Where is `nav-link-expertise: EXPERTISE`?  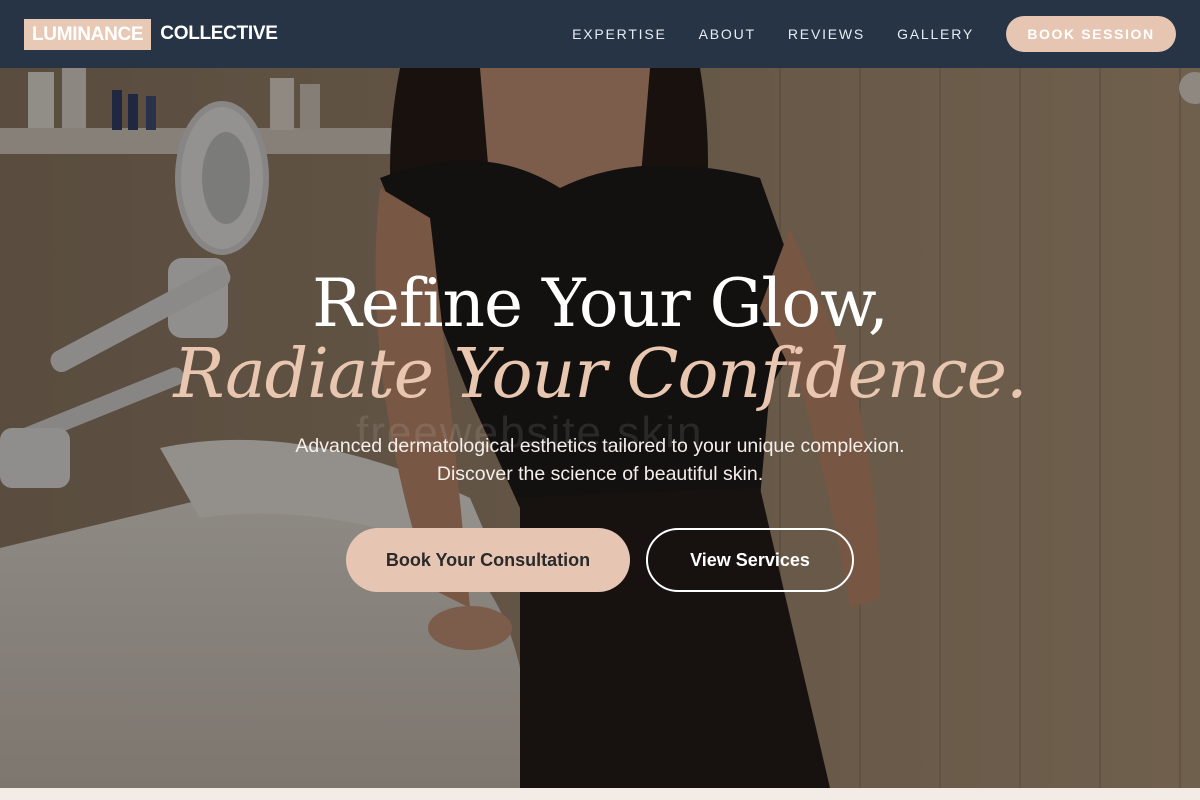
nav-link-expertise: EXPERTISE is located at coordinates (619, 34).